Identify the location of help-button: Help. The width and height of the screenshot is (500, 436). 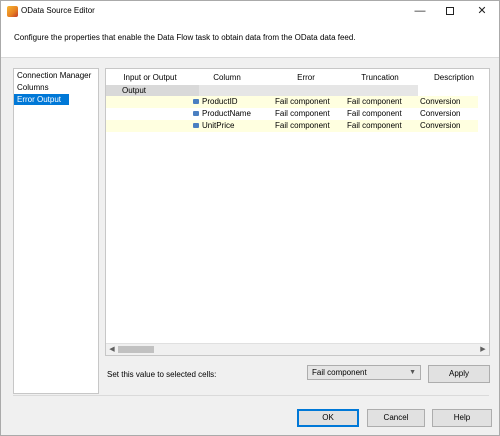
(462, 418).